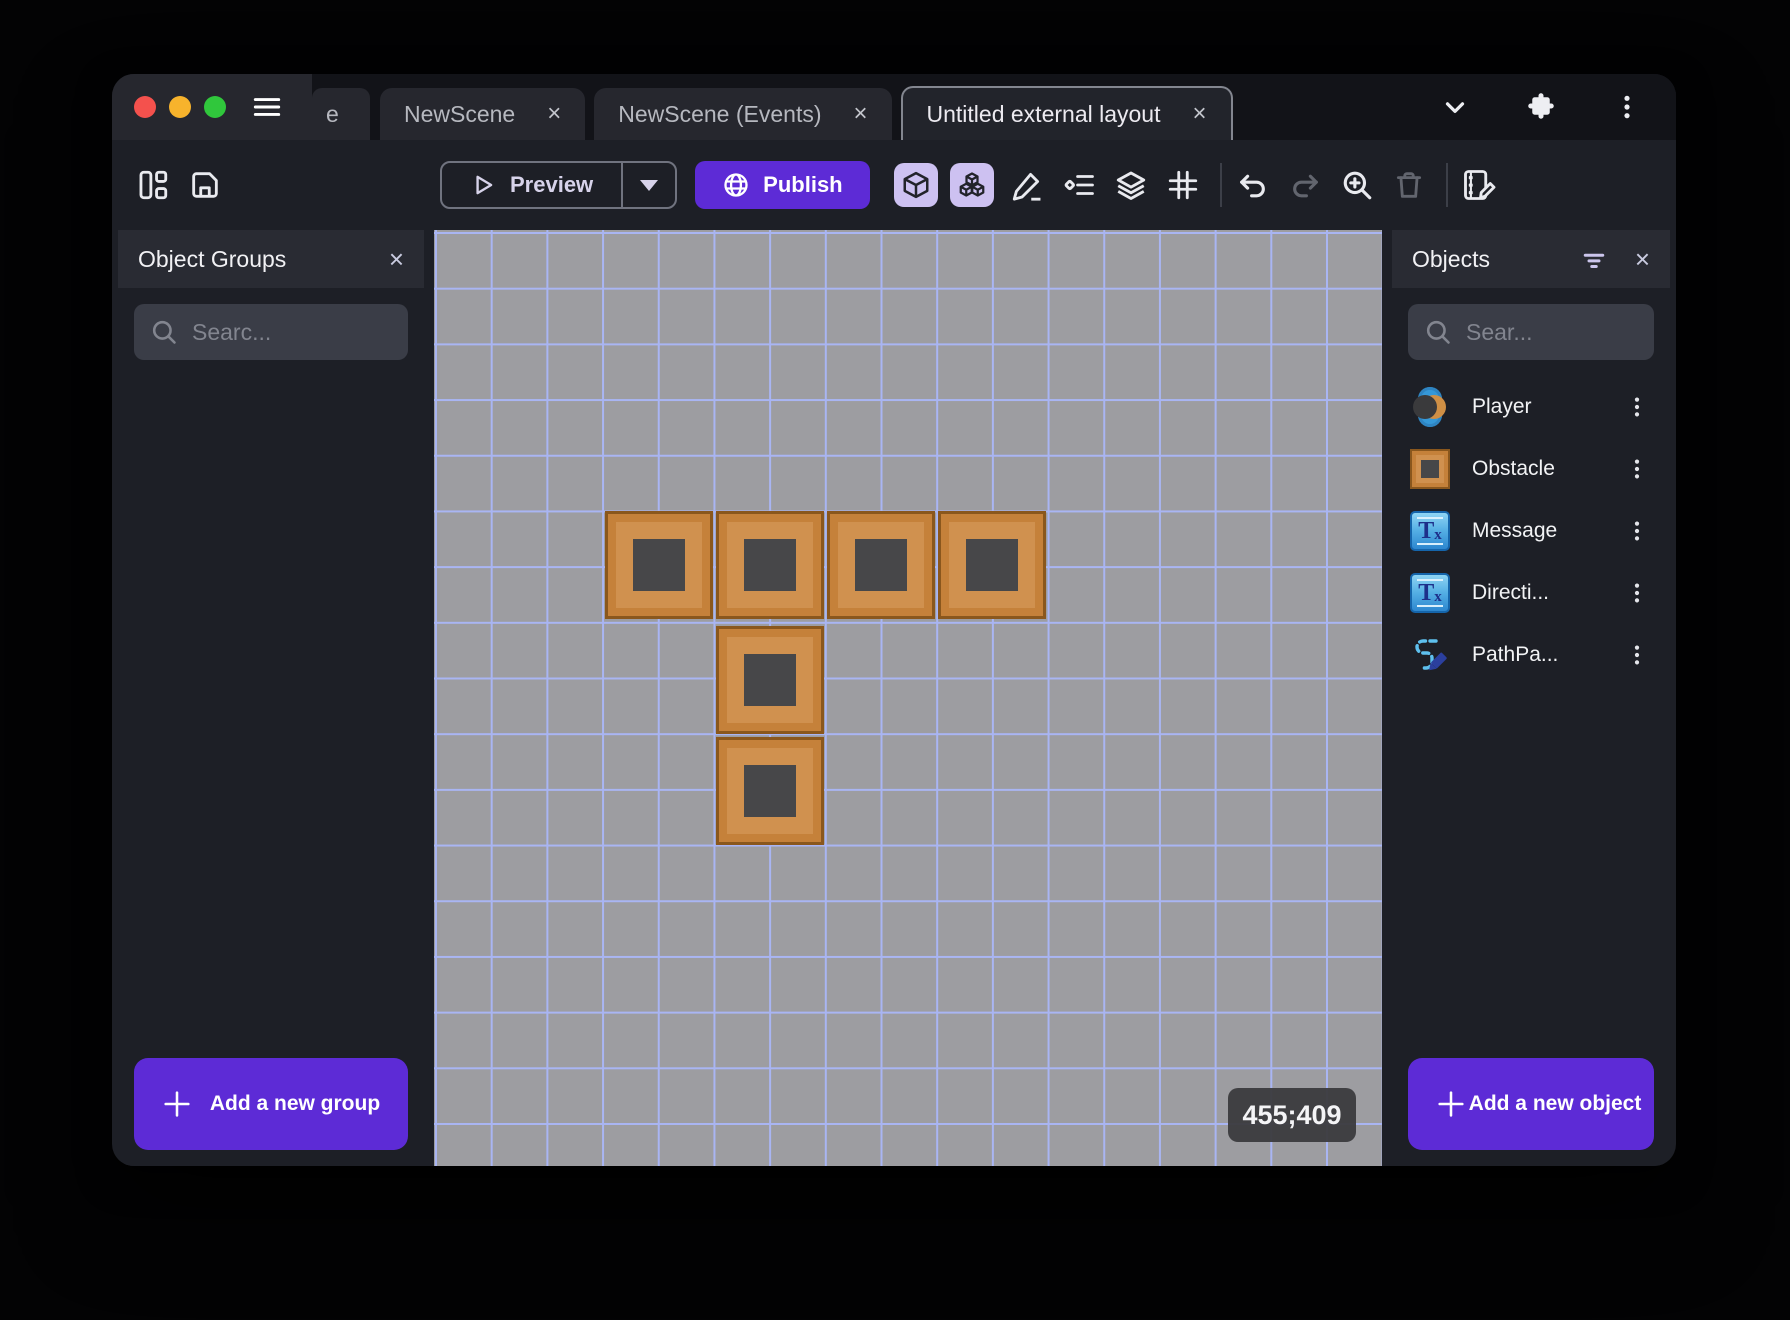 The image size is (1790, 1320). I want to click on publish-button: Publish, so click(782, 185).